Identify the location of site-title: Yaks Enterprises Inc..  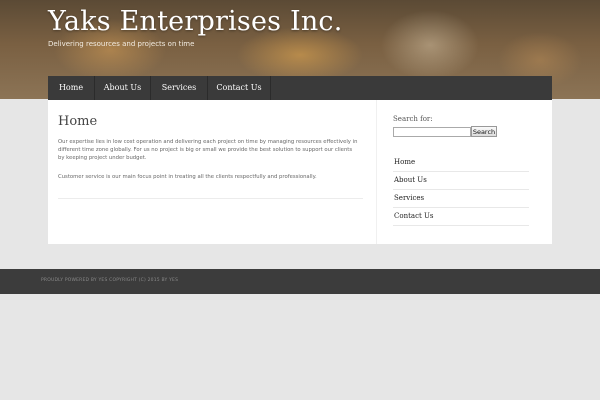
(195, 21).